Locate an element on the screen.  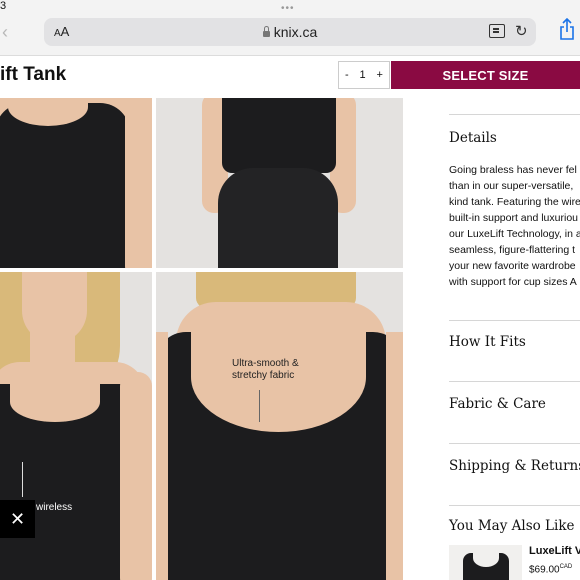
product-photo-back-lower is located at coordinates (279, 183).